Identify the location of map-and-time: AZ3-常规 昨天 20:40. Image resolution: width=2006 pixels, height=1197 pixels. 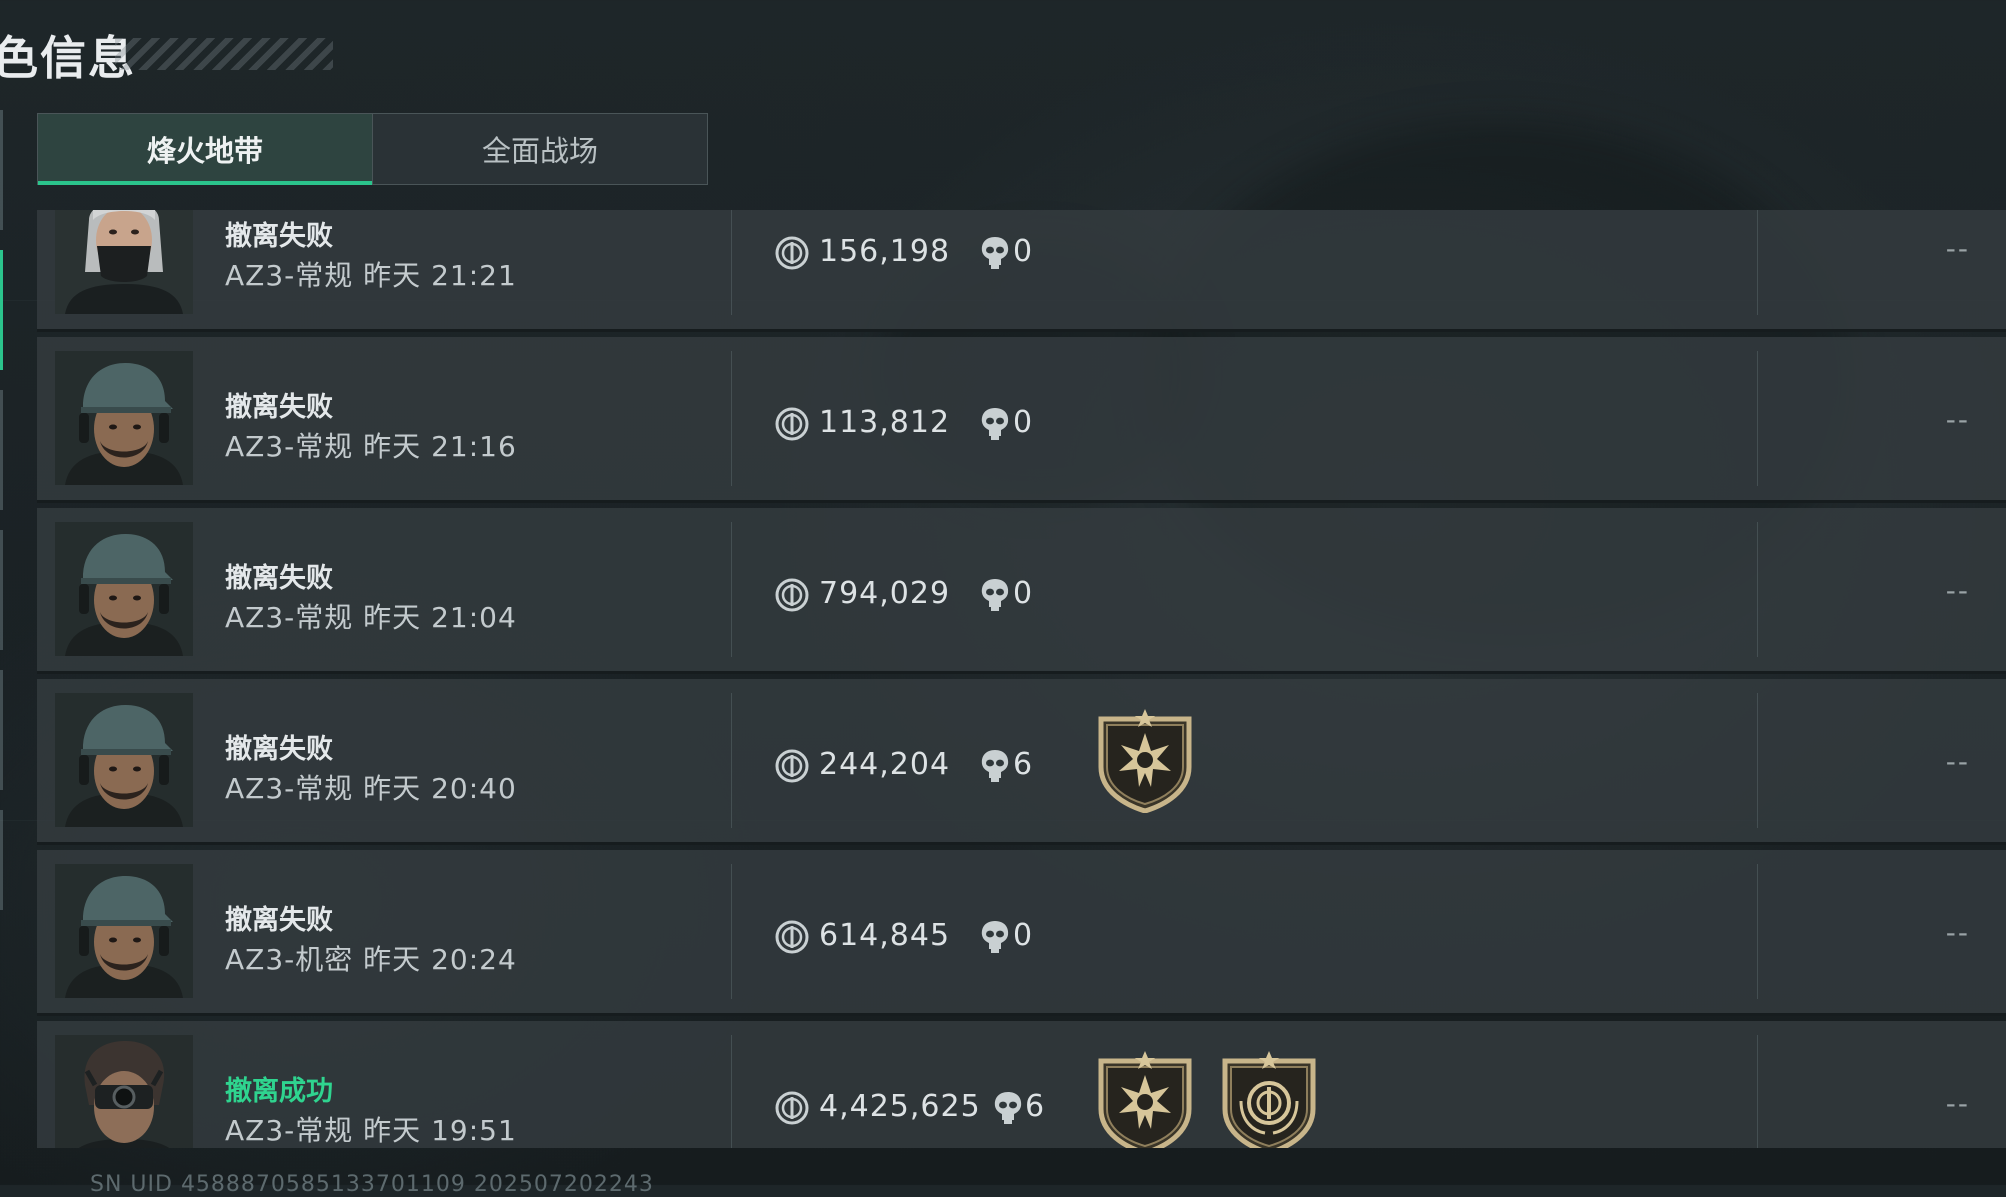
(371, 787).